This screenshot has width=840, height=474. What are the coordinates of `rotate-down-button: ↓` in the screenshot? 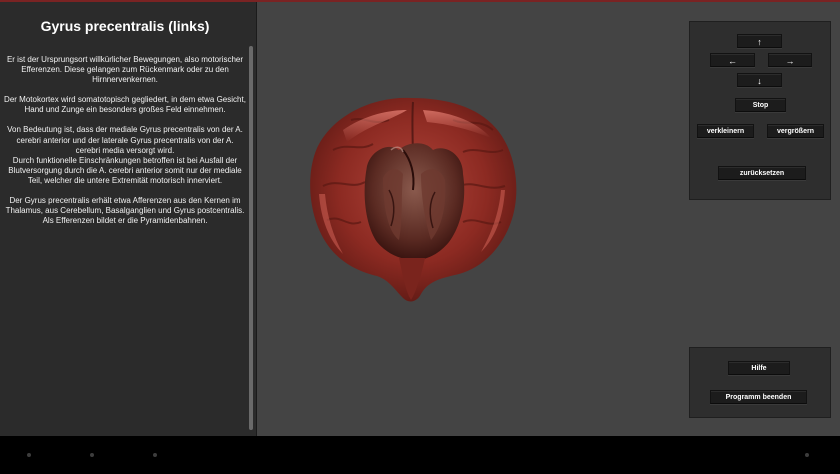 It's located at (759, 80).